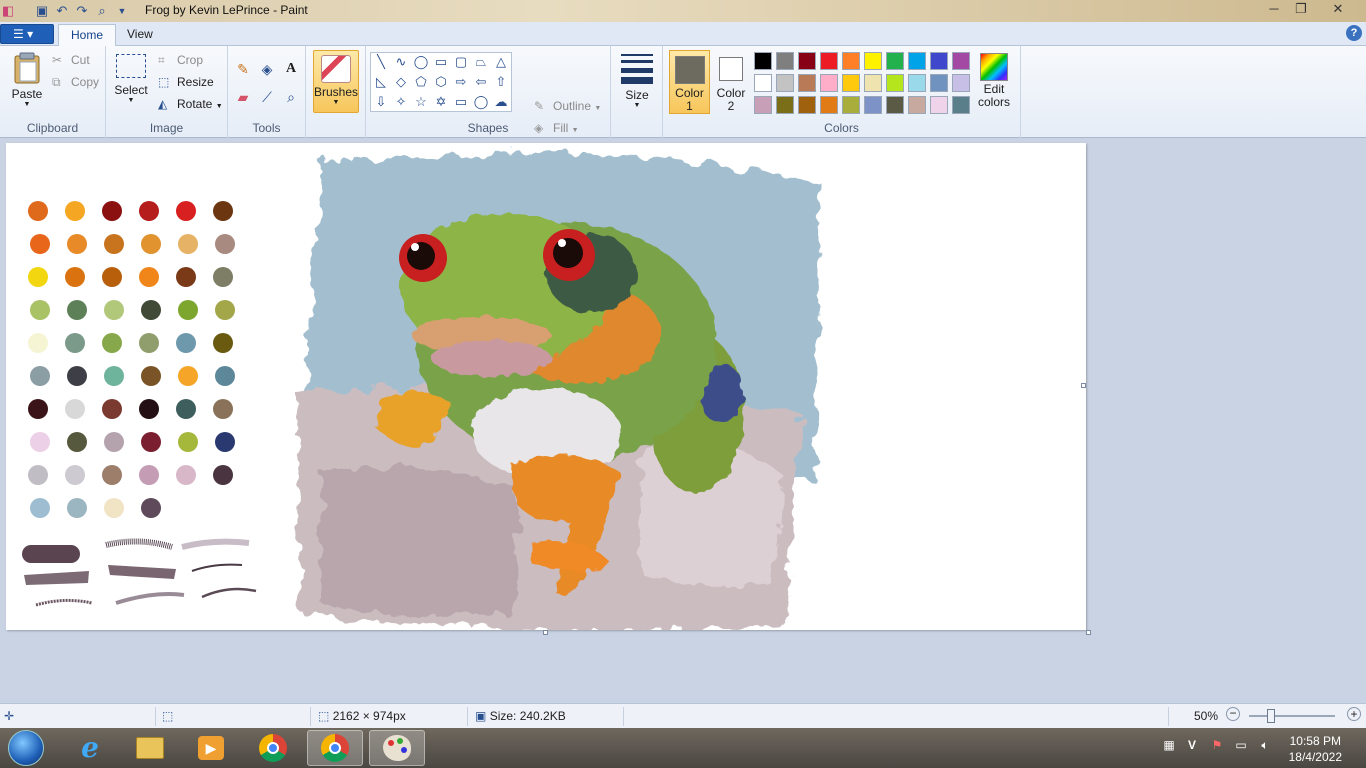 This screenshot has width=1366, height=768. What do you see at coordinates (1233, 714) in the screenshot?
I see `zoom-out-button: −` at bounding box center [1233, 714].